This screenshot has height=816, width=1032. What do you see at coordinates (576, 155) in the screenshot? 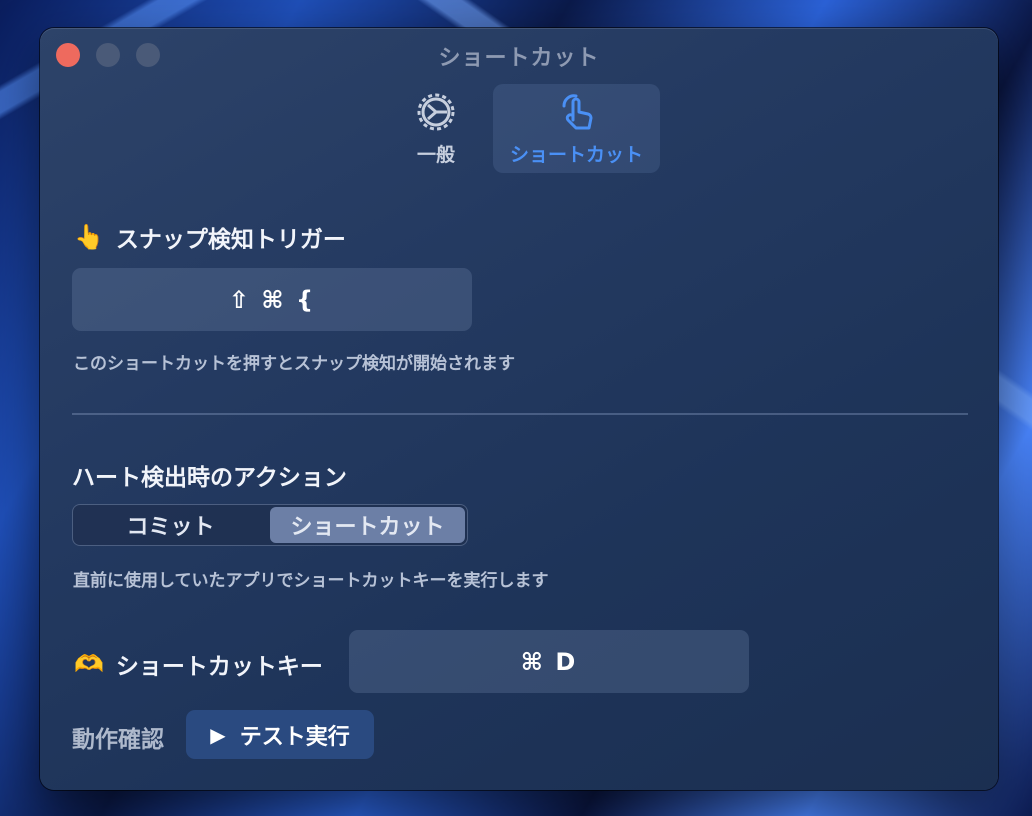
I see `tab-shortcut-label: ショートカット` at bounding box center [576, 155].